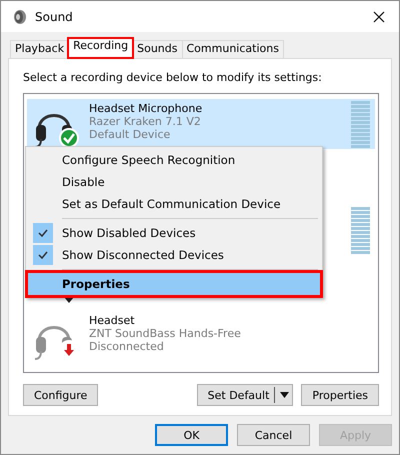  I want to click on device-model: Razer Kraken 7.1 V2, so click(145, 121).